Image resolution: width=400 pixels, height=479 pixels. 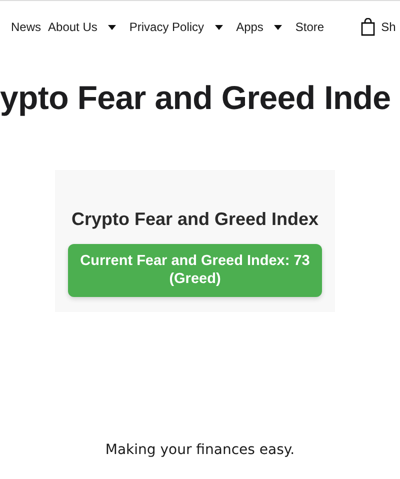 I want to click on nav-link: Privacy Policy, so click(x=166, y=27).